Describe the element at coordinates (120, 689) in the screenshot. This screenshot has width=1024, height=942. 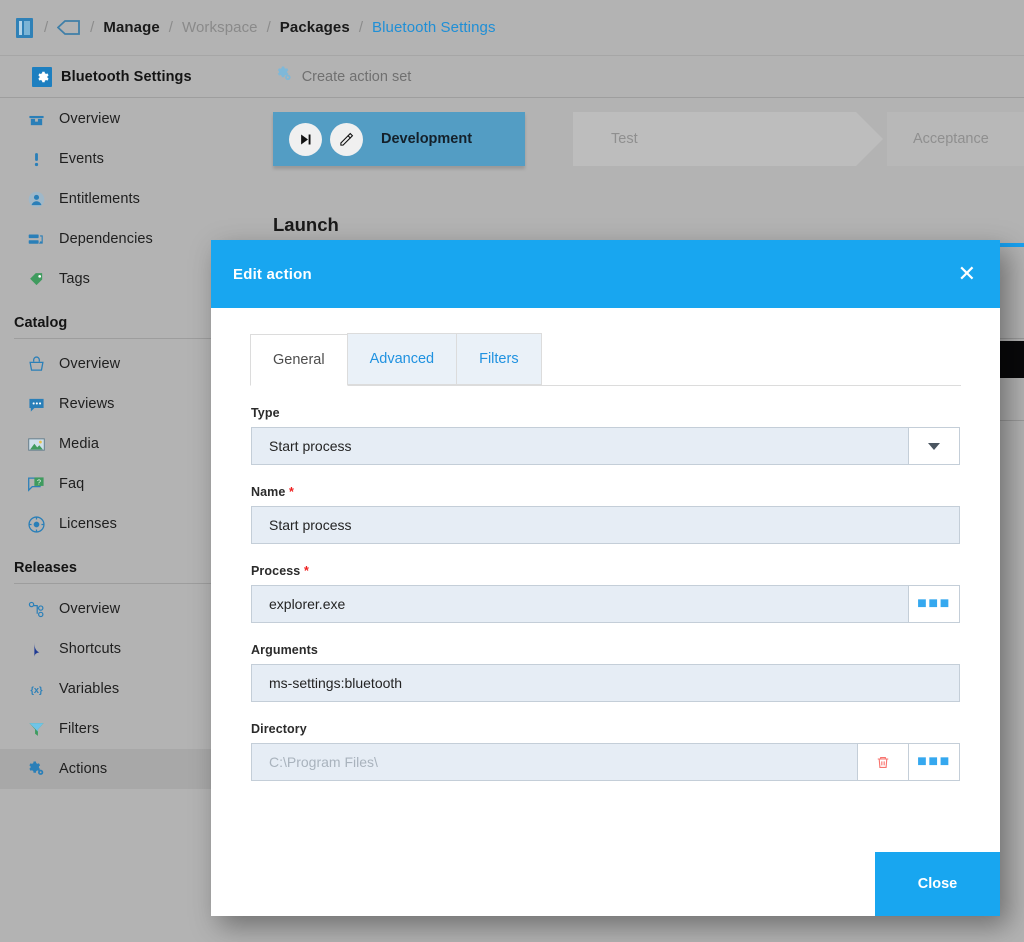
I see `sidebar-item-variables: {x} Variables` at that location.